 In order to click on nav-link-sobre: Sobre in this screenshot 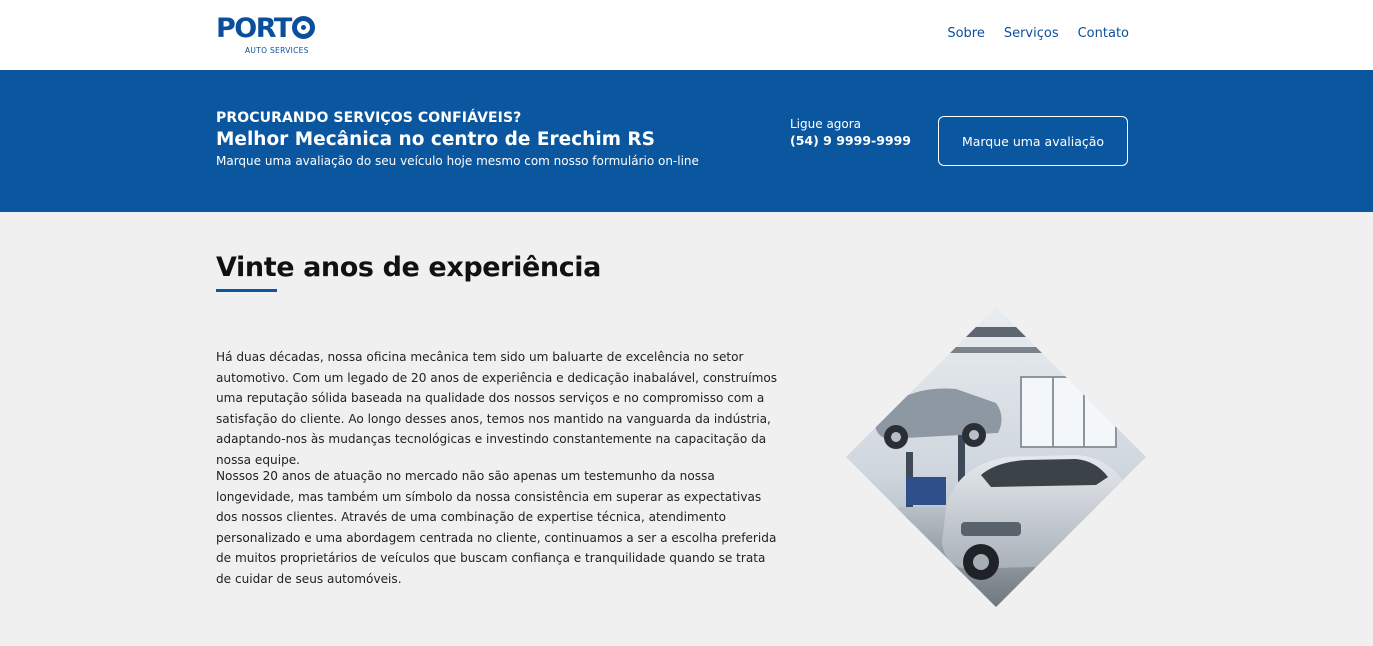, I will do `click(966, 33)`.